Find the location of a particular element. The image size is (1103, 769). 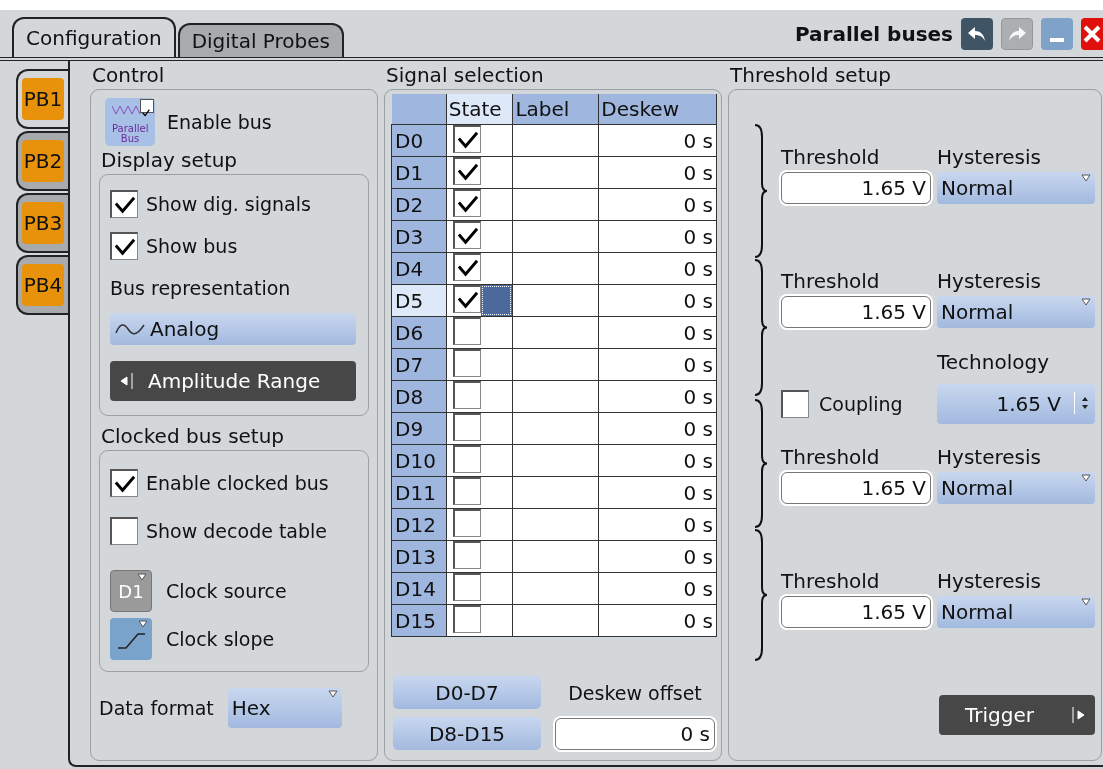

trigger-button: Trigger is located at coordinates (1017, 715).